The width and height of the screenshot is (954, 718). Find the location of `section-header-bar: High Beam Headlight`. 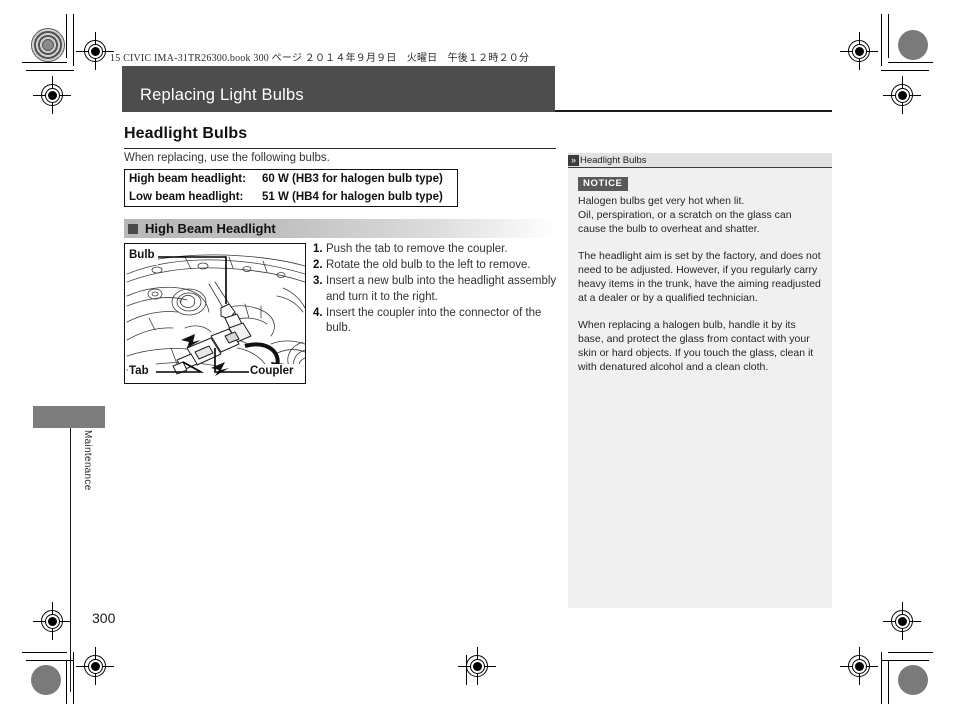

section-header-bar: High Beam Headlight is located at coordinates (340, 228).